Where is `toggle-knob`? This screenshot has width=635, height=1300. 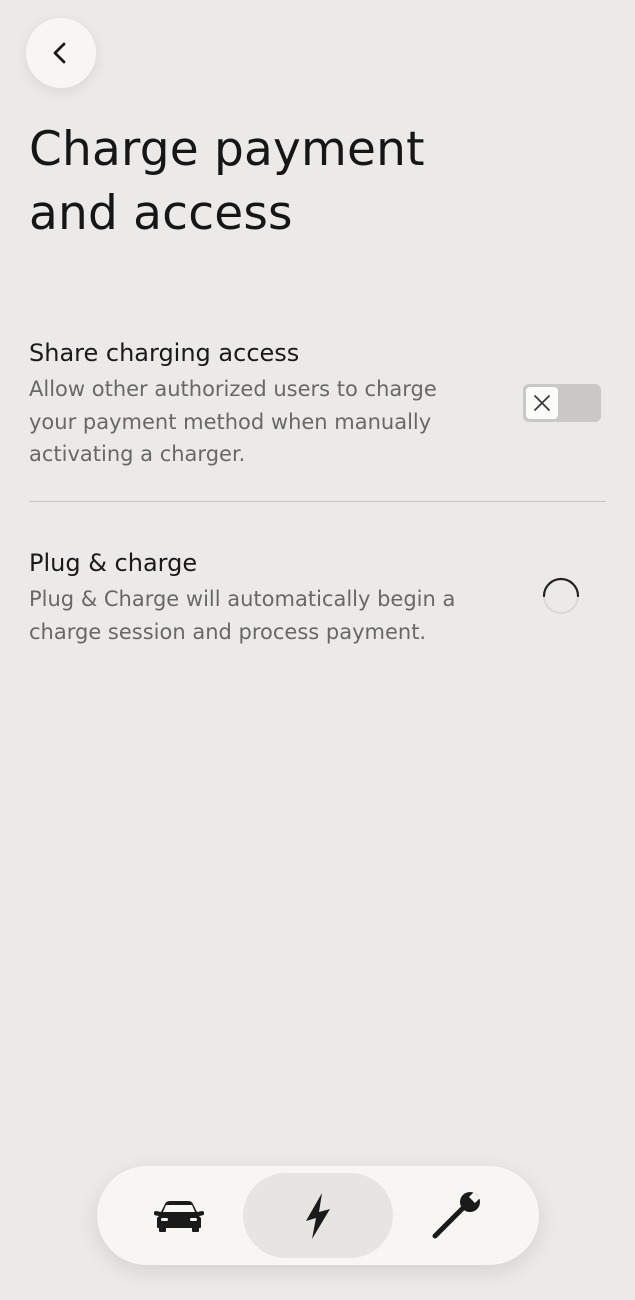
toggle-knob is located at coordinates (542, 403).